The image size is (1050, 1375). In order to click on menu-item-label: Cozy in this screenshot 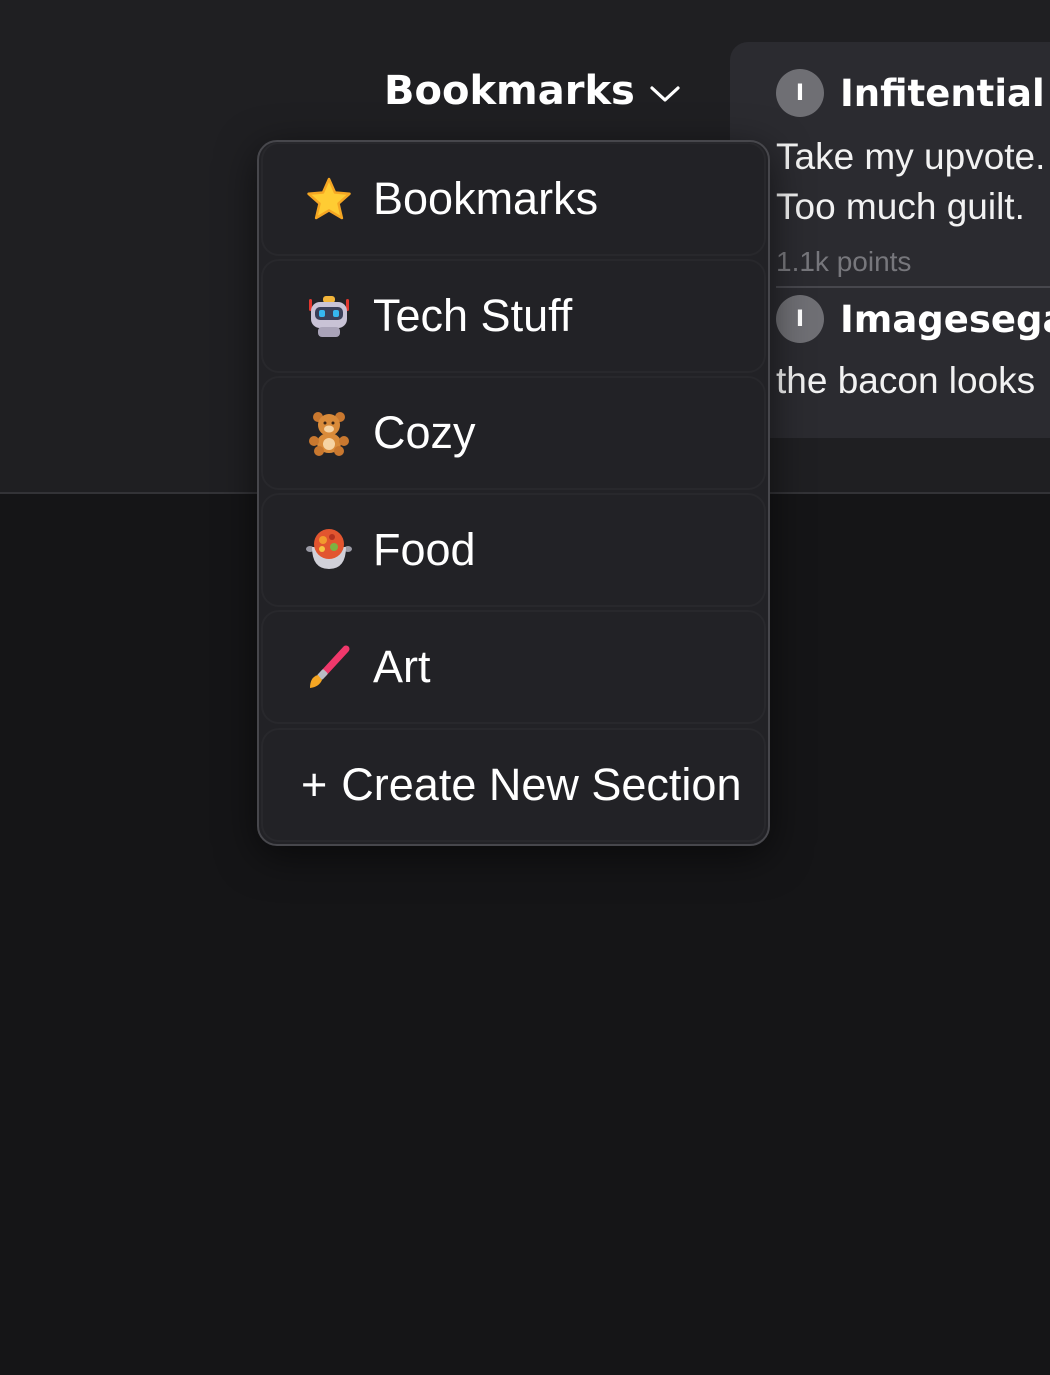, I will do `click(424, 432)`.